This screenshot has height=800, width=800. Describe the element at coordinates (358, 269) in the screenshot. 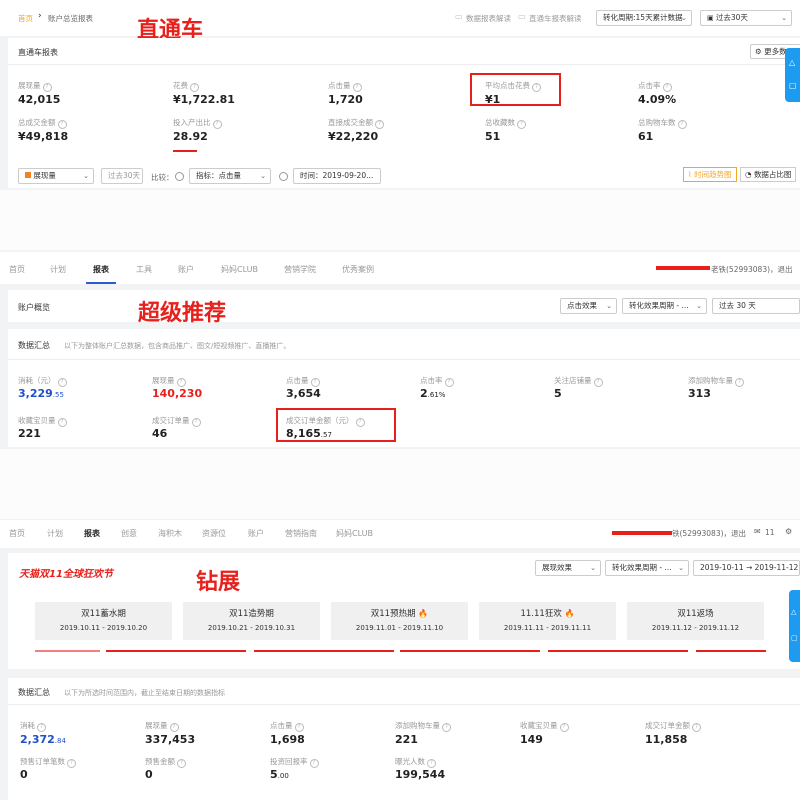

I see `nav-cases: 优秀案例` at that location.